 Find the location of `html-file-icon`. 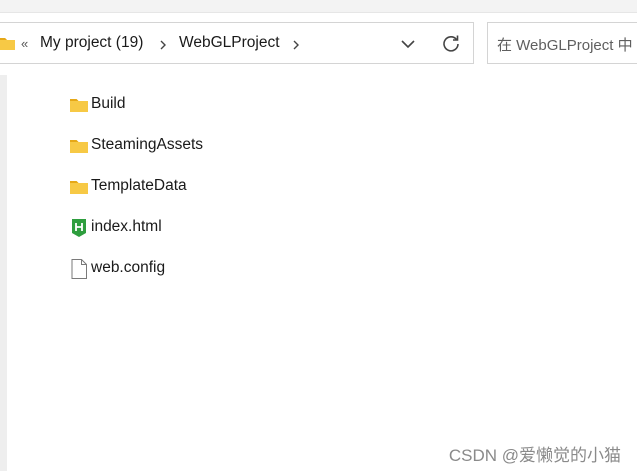

html-file-icon is located at coordinates (79, 228).